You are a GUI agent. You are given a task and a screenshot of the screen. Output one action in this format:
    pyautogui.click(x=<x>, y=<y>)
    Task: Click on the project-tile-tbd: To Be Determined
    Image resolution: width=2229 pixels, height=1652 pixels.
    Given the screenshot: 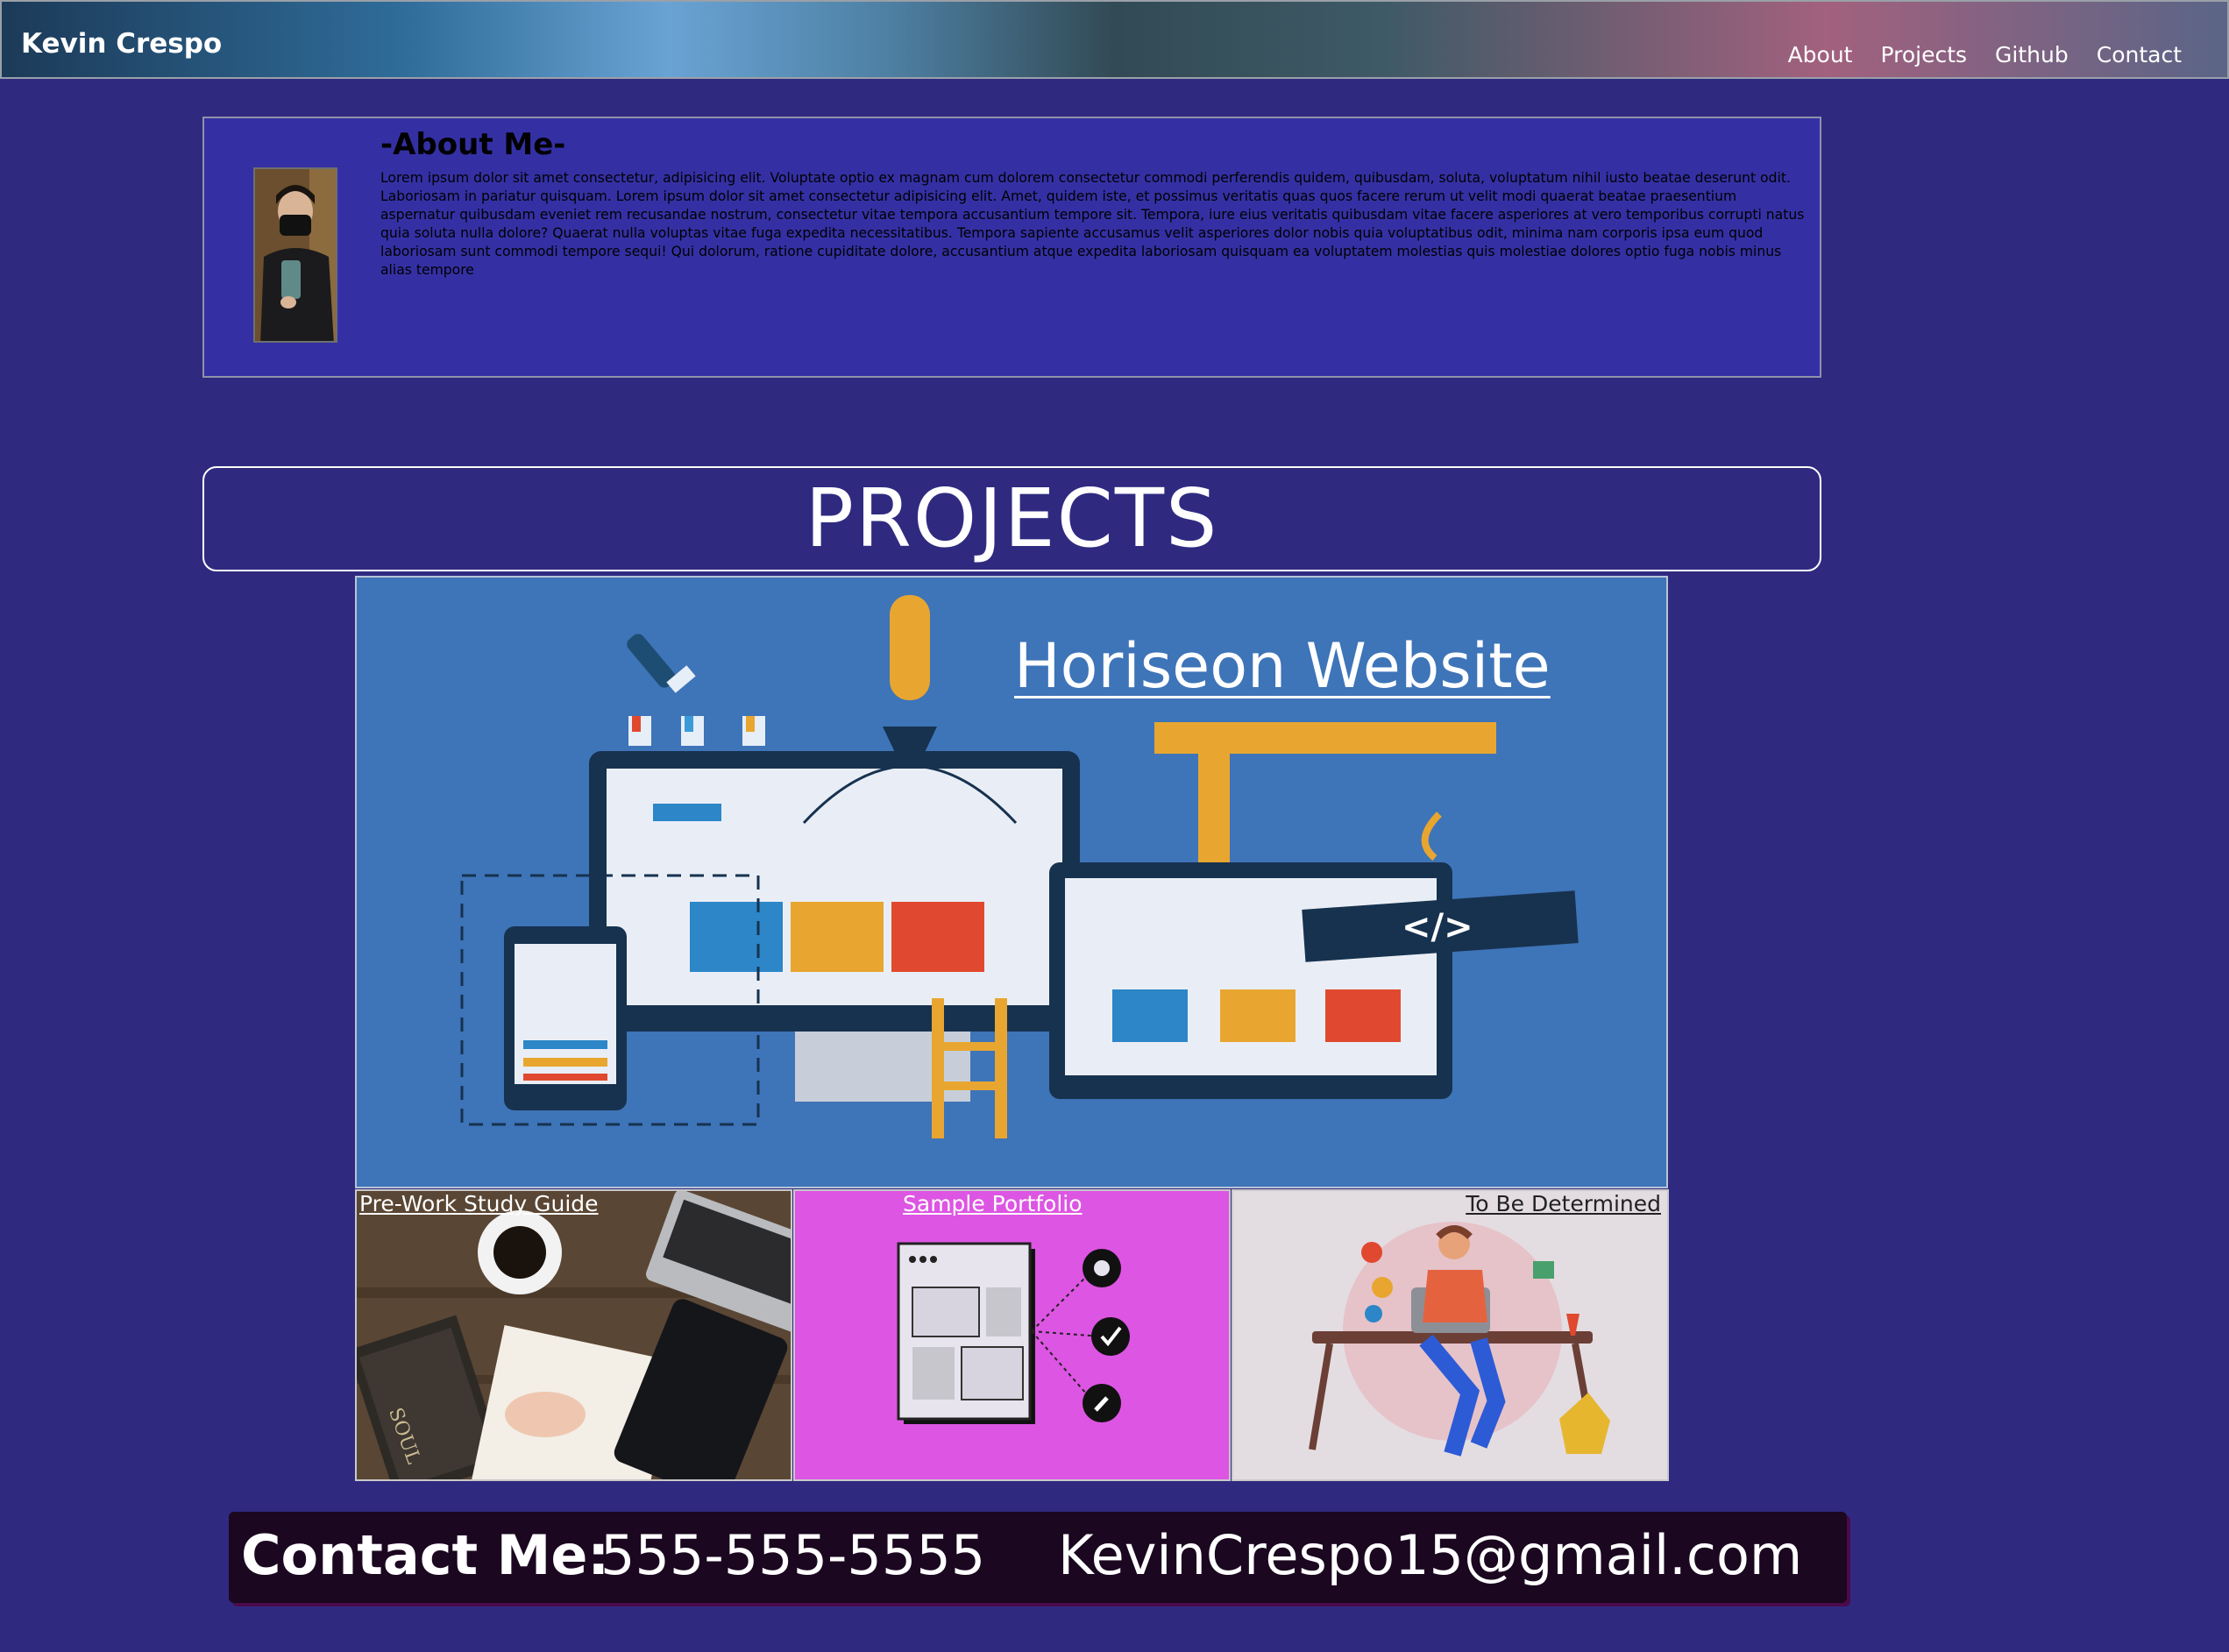 What is the action you would take?
    pyautogui.click(x=1450, y=1335)
    